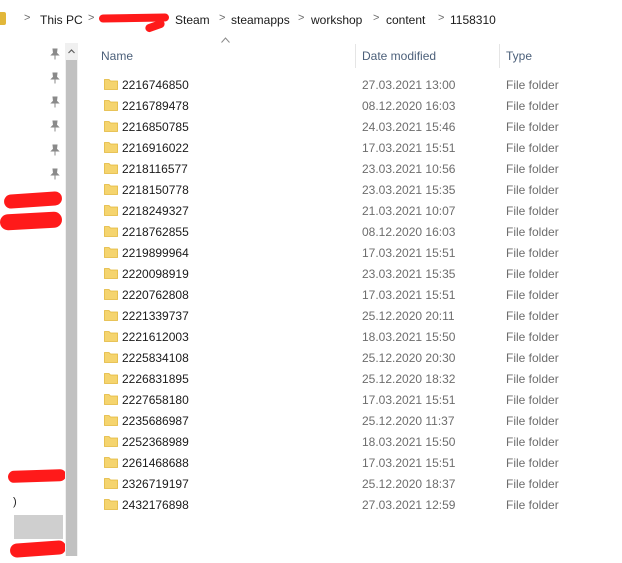  I want to click on date-modified: 21.03.2021 10:07, so click(409, 211).